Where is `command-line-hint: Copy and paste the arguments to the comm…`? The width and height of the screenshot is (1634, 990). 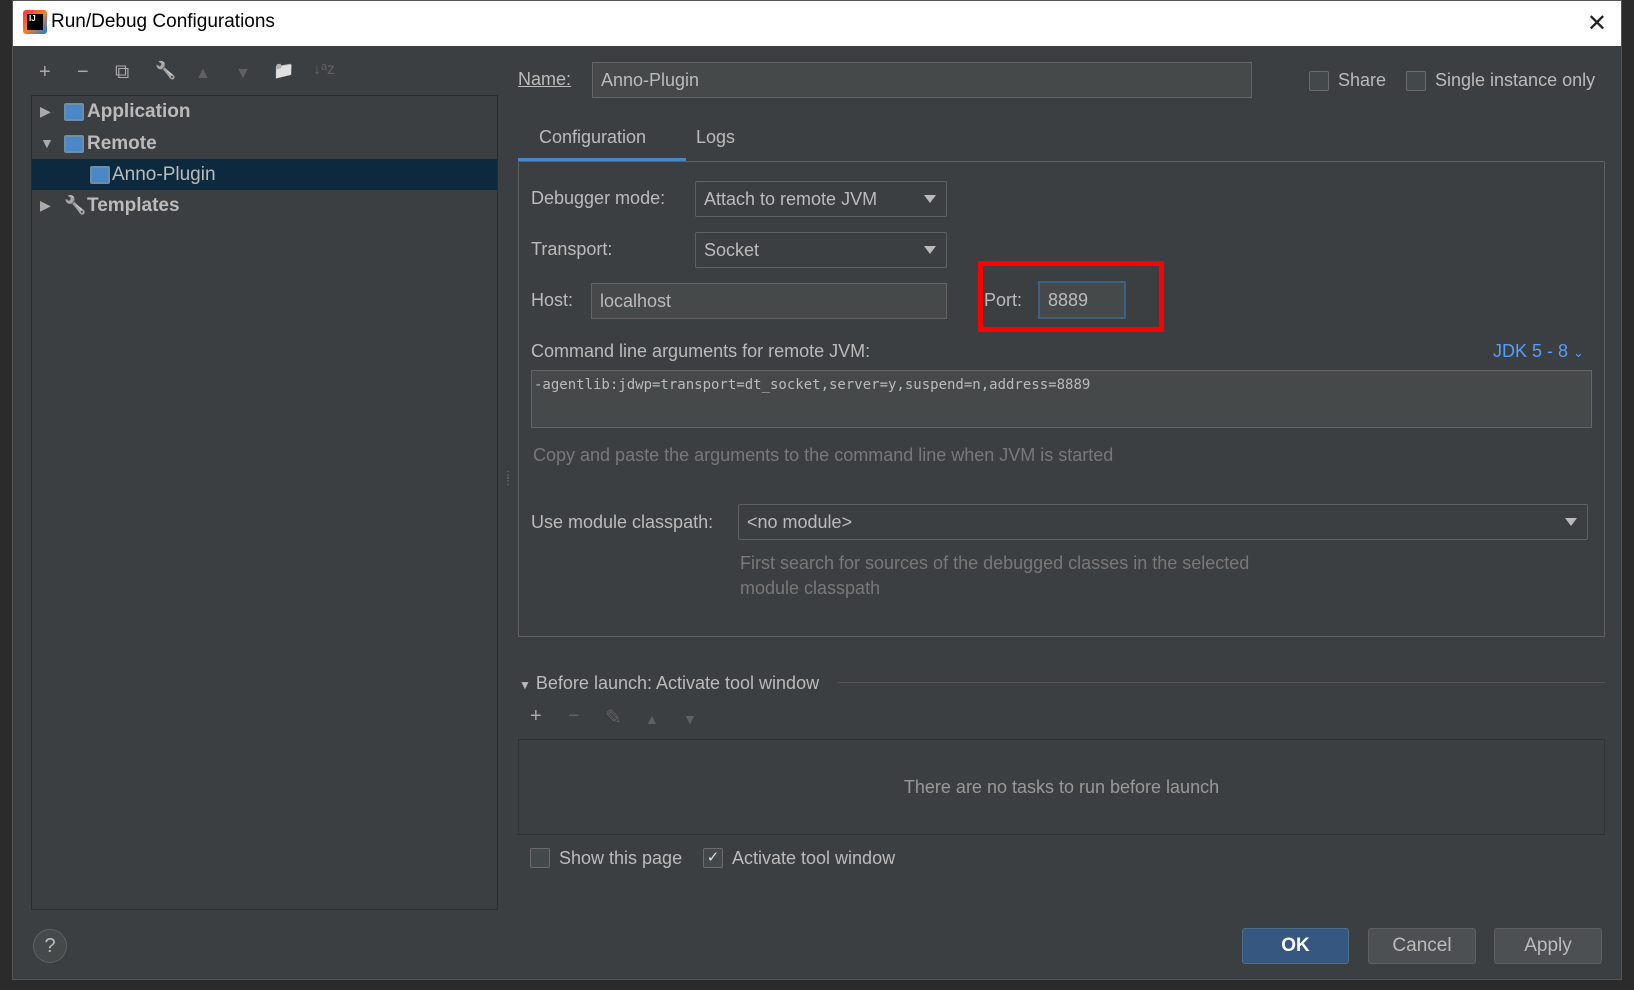
command-line-hint: Copy and paste the arguments to the comm… is located at coordinates (823, 455).